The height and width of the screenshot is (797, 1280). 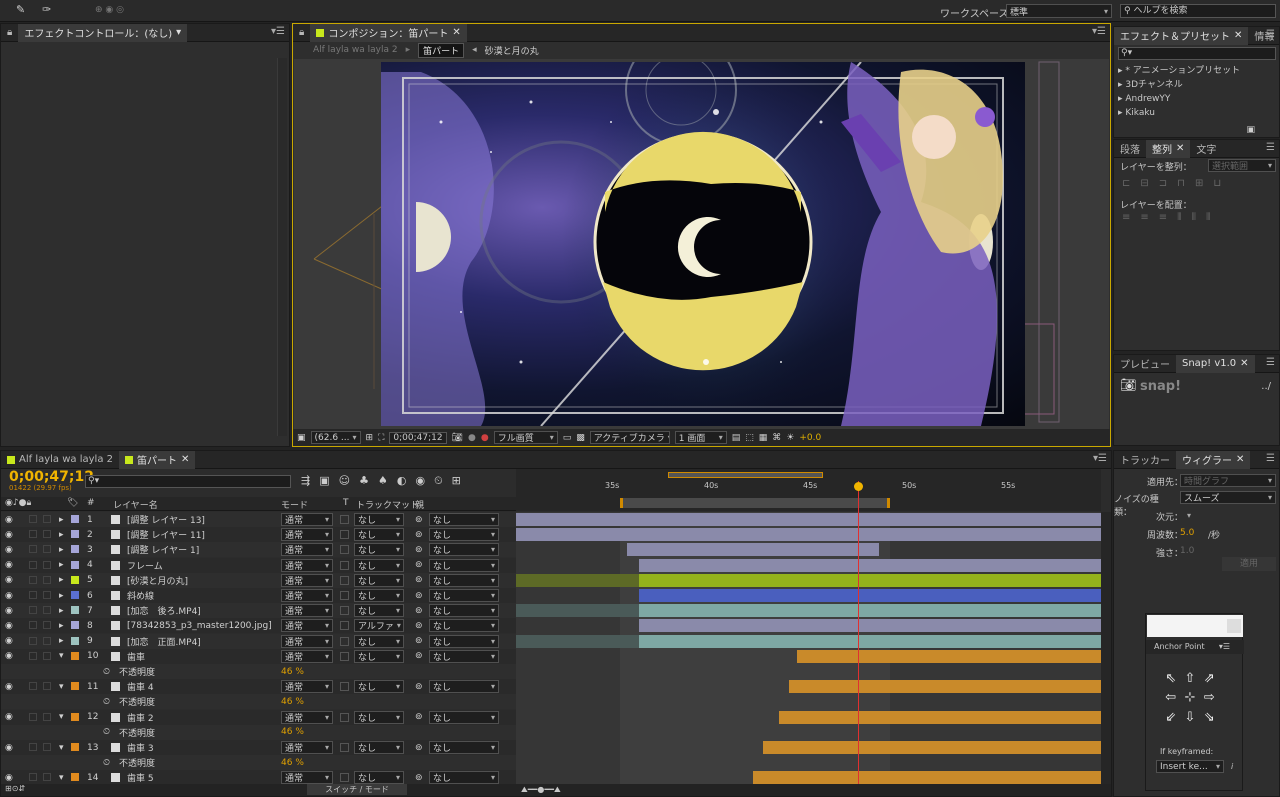 I want to click on comp-timecode: 0;00;47;12, so click(x=418, y=437).